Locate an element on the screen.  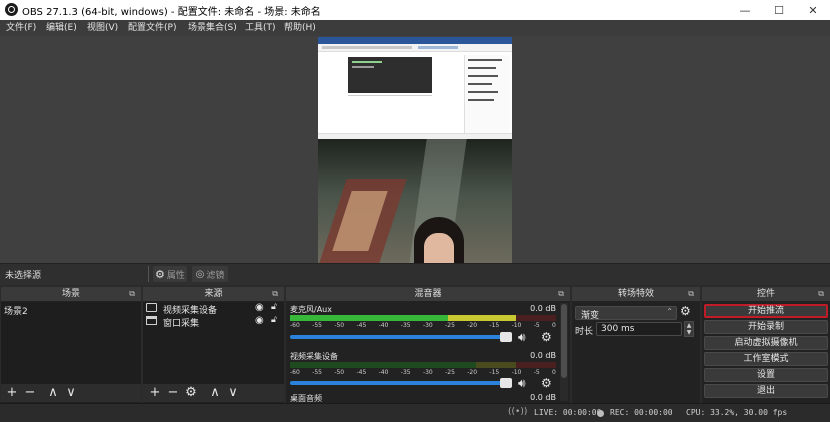
duration-value: 300 ms is located at coordinates (618, 329).